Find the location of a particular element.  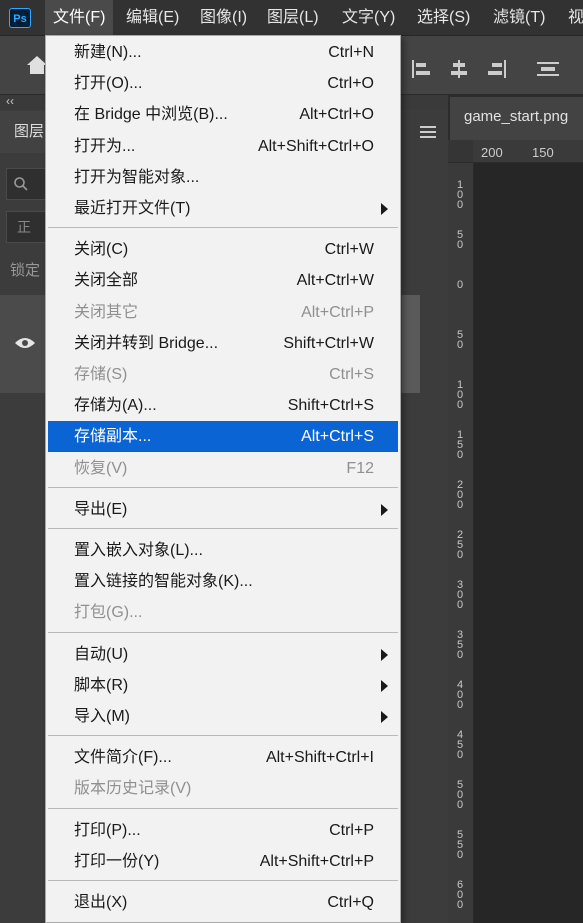

menu-view: 视 is located at coordinates (571, 17).